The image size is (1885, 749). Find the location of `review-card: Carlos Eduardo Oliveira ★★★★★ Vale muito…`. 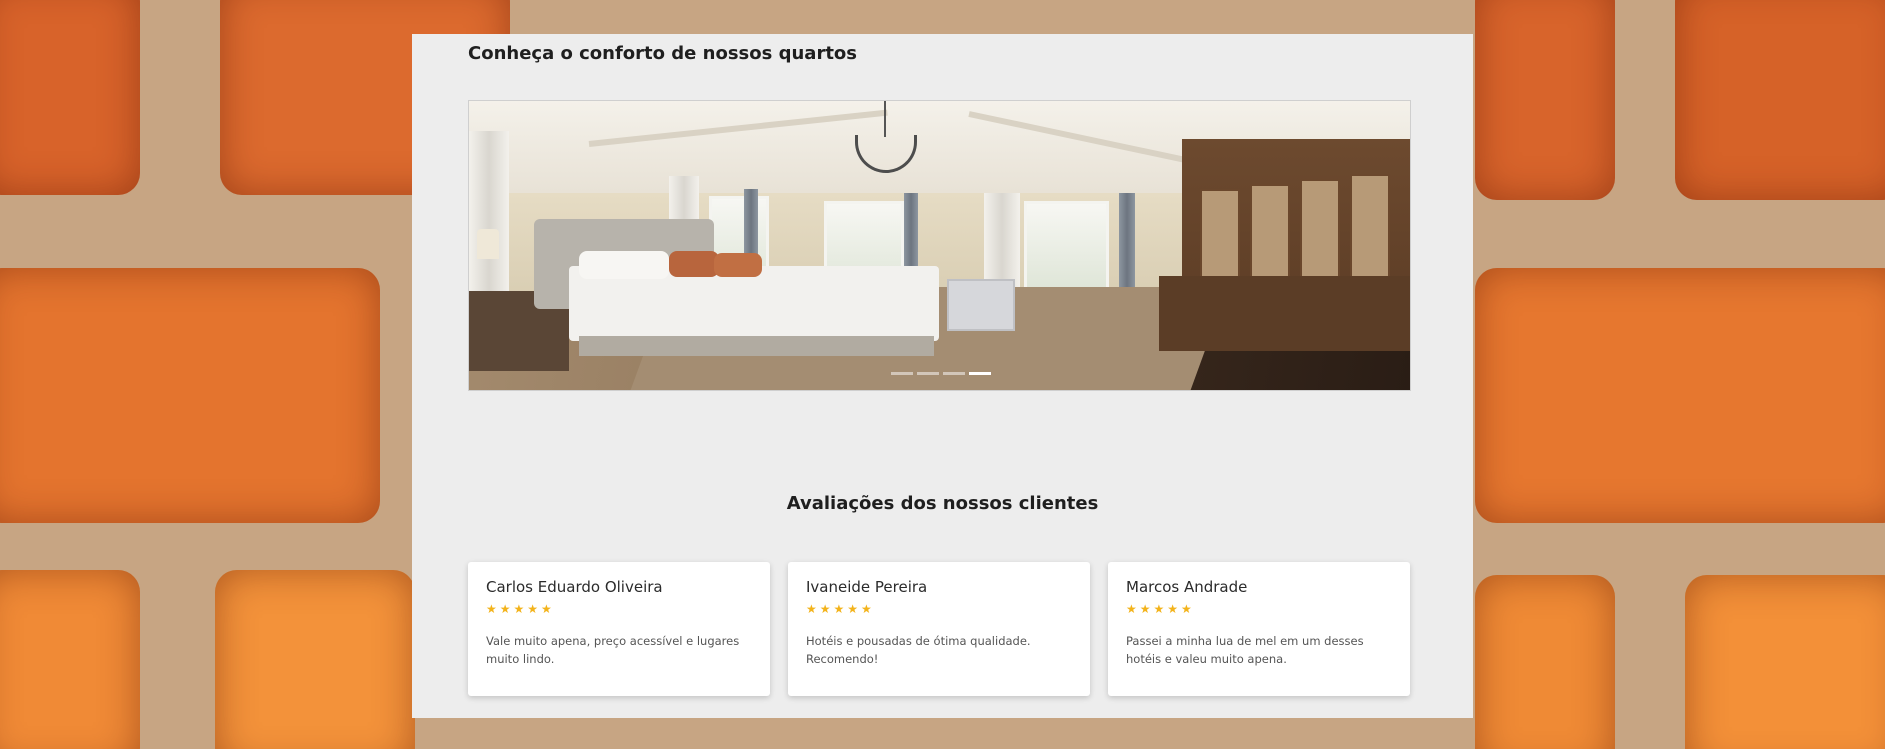

review-card: Carlos Eduardo Oliveira ★★★★★ Vale muito… is located at coordinates (619, 629).